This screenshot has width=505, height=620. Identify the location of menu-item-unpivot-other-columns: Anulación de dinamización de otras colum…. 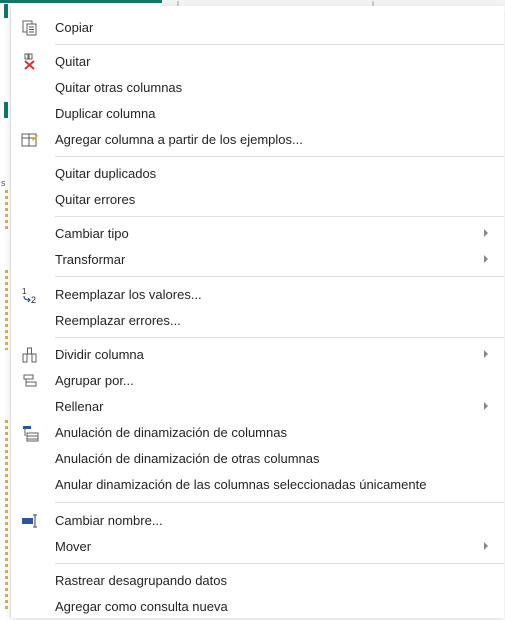
(257, 459).